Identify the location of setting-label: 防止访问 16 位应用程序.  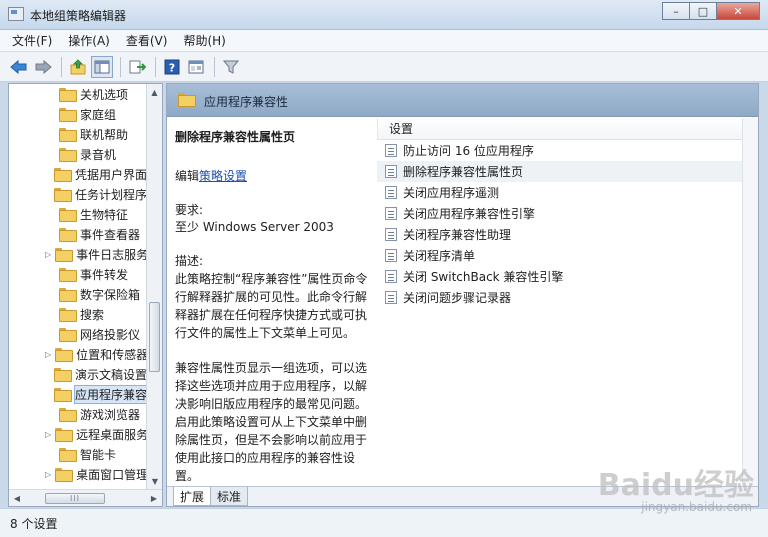
(468, 151).